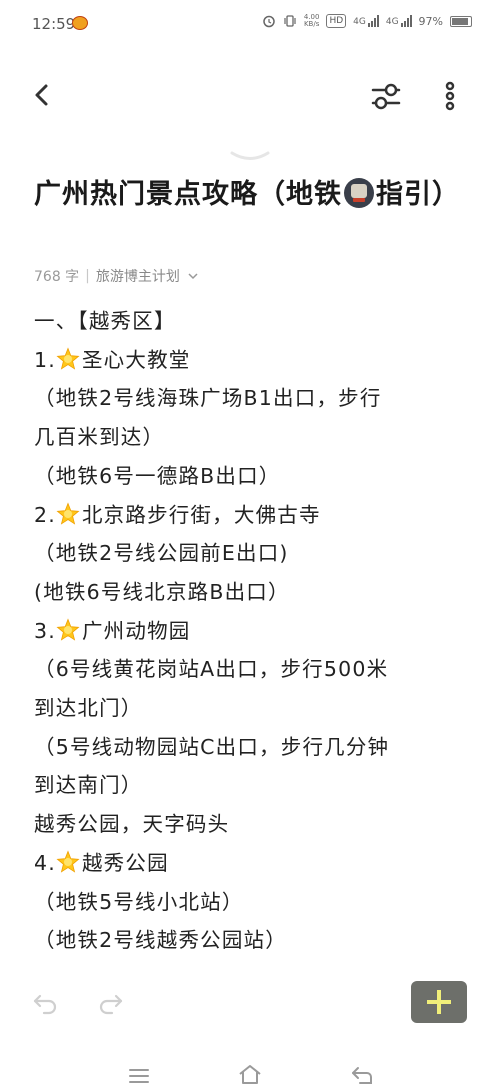 This screenshot has width=500, height=1092. Describe the element at coordinates (110, 1003) in the screenshot. I see `redo-icon` at that location.